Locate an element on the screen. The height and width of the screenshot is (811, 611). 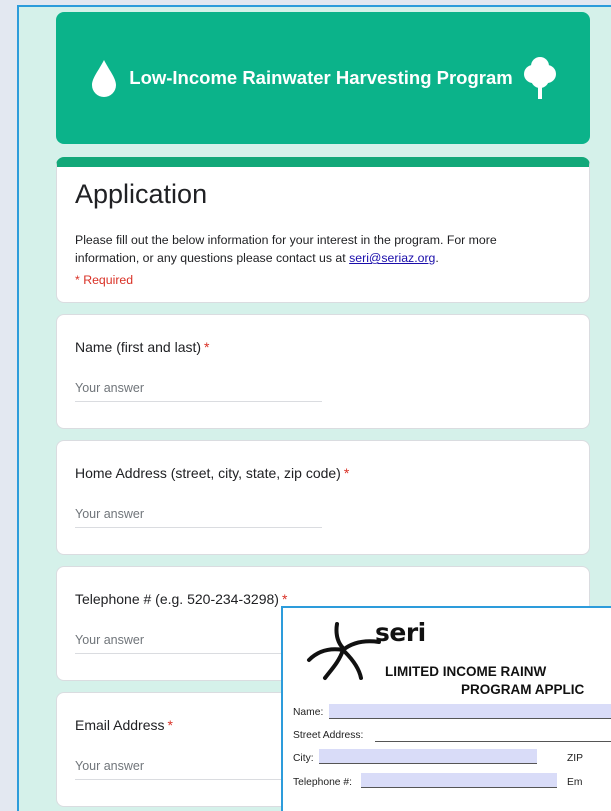
seri-logo-icon is located at coordinates (344, 651).